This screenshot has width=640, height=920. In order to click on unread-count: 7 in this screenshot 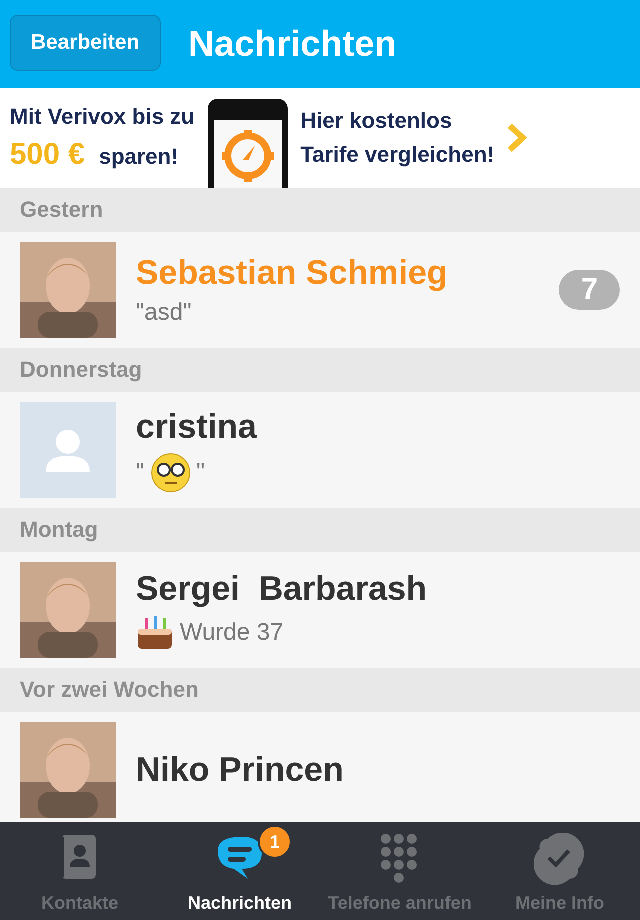, I will do `click(589, 290)`.